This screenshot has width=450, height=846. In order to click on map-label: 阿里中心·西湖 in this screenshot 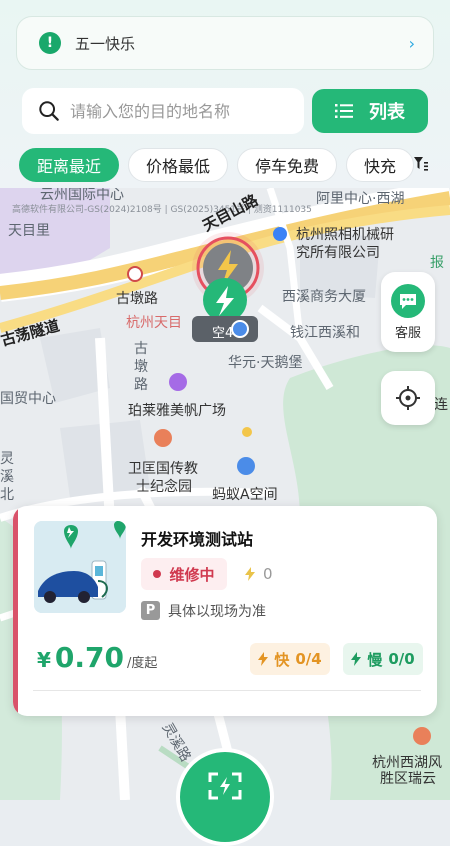, I will do `click(360, 199)`.